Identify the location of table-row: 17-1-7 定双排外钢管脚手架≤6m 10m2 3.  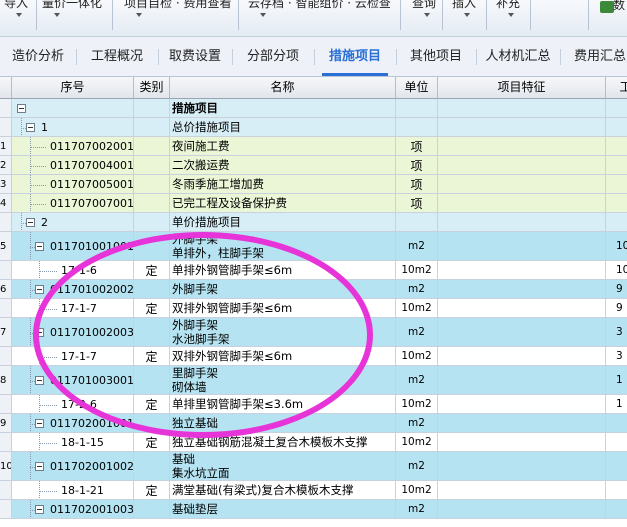
(313, 356).